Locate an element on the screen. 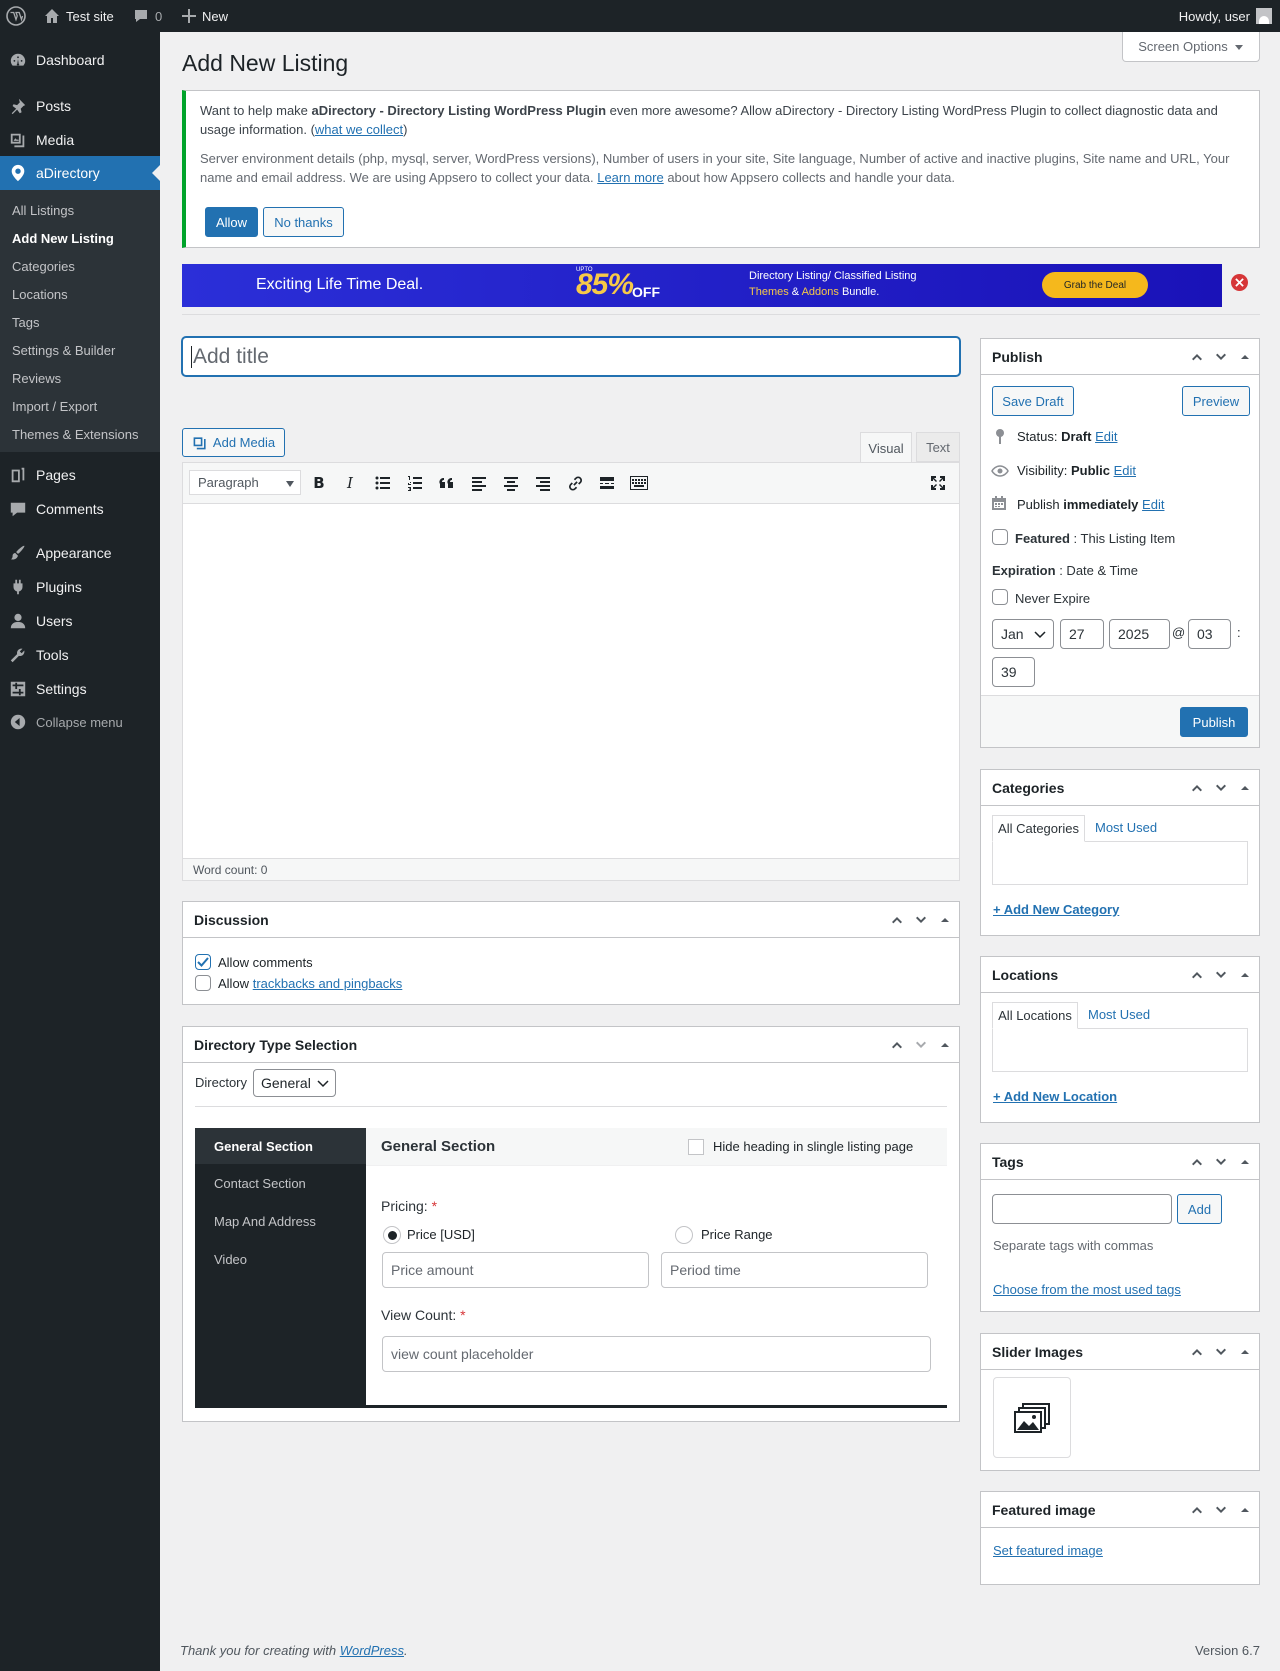 This screenshot has width=1280, height=1671. site-name-link: Test site is located at coordinates (79, 16).